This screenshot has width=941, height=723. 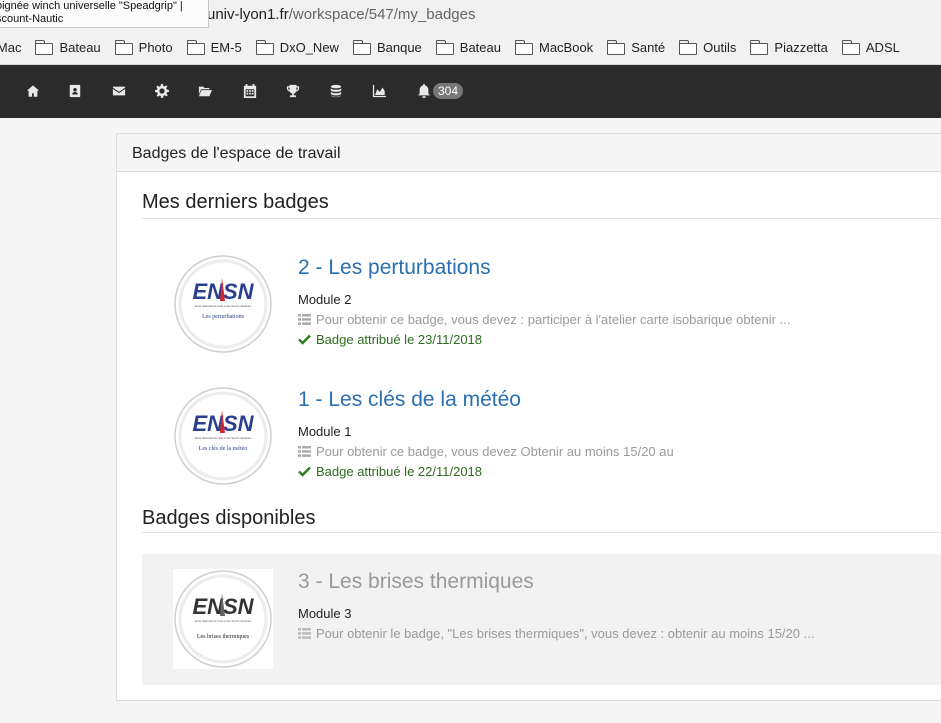 What do you see at coordinates (379, 91) in the screenshot?
I see `area-chart-icon` at bounding box center [379, 91].